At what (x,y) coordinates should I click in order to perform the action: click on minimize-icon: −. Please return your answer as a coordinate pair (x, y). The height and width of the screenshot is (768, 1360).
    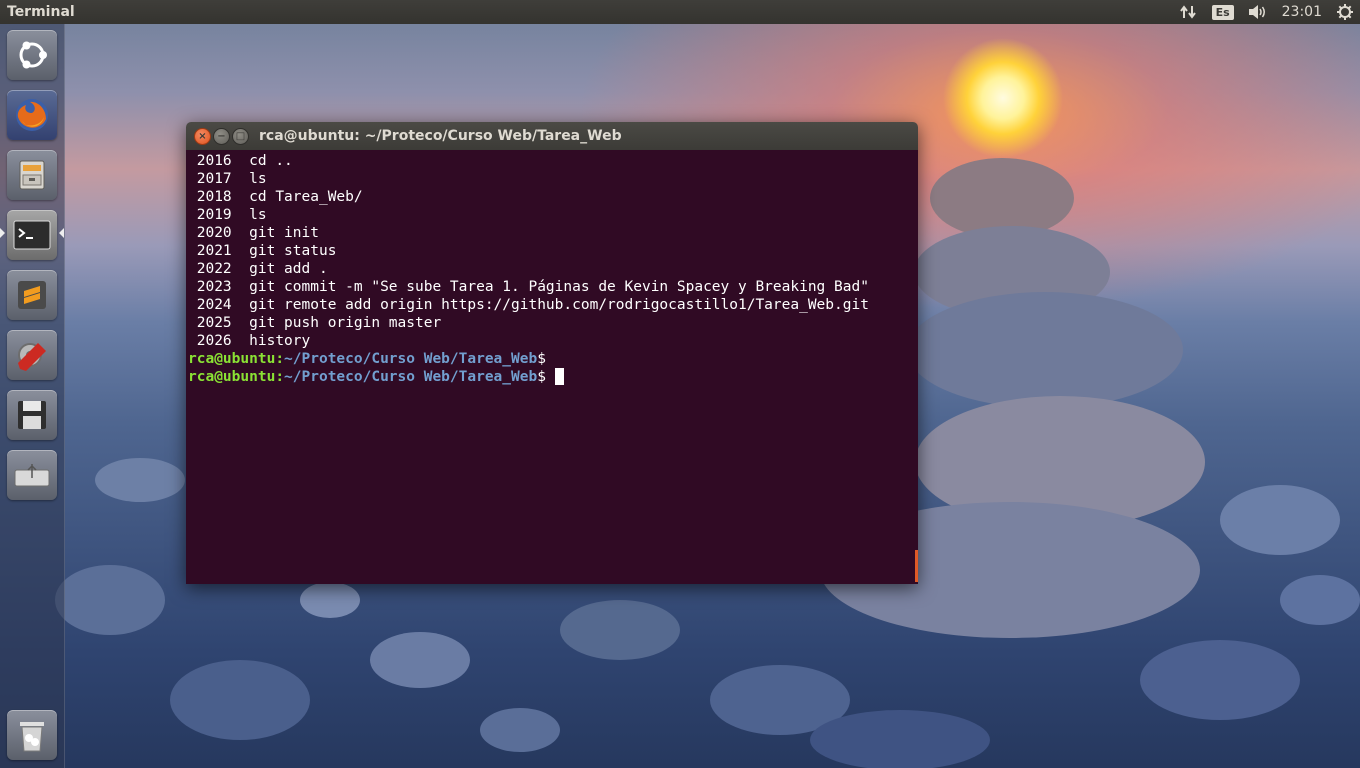
    Looking at the image, I should click on (221, 136).